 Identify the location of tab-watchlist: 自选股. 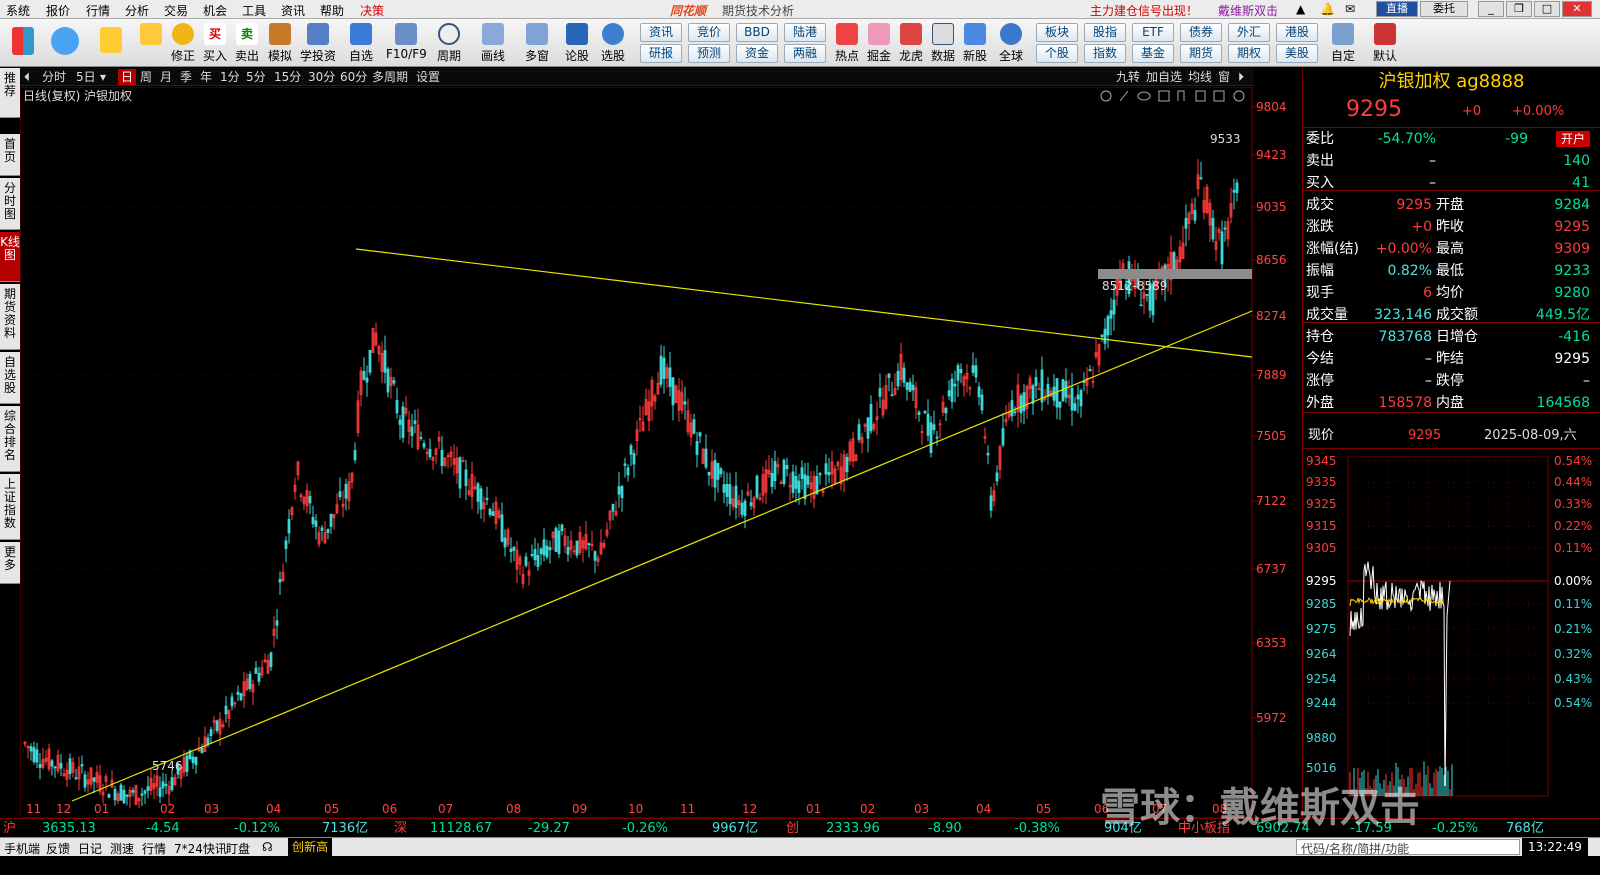
(10, 378).